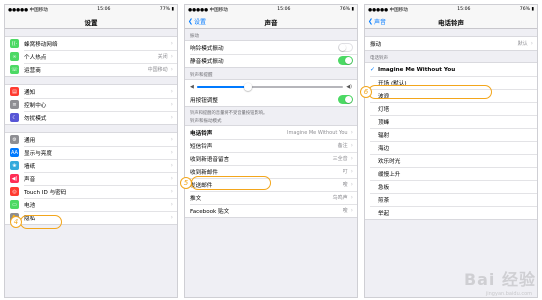  What do you see at coordinates (271, 47) in the screenshot?
I see `vibrate-on-ring-row: 响铃模式振动` at bounding box center [271, 47].